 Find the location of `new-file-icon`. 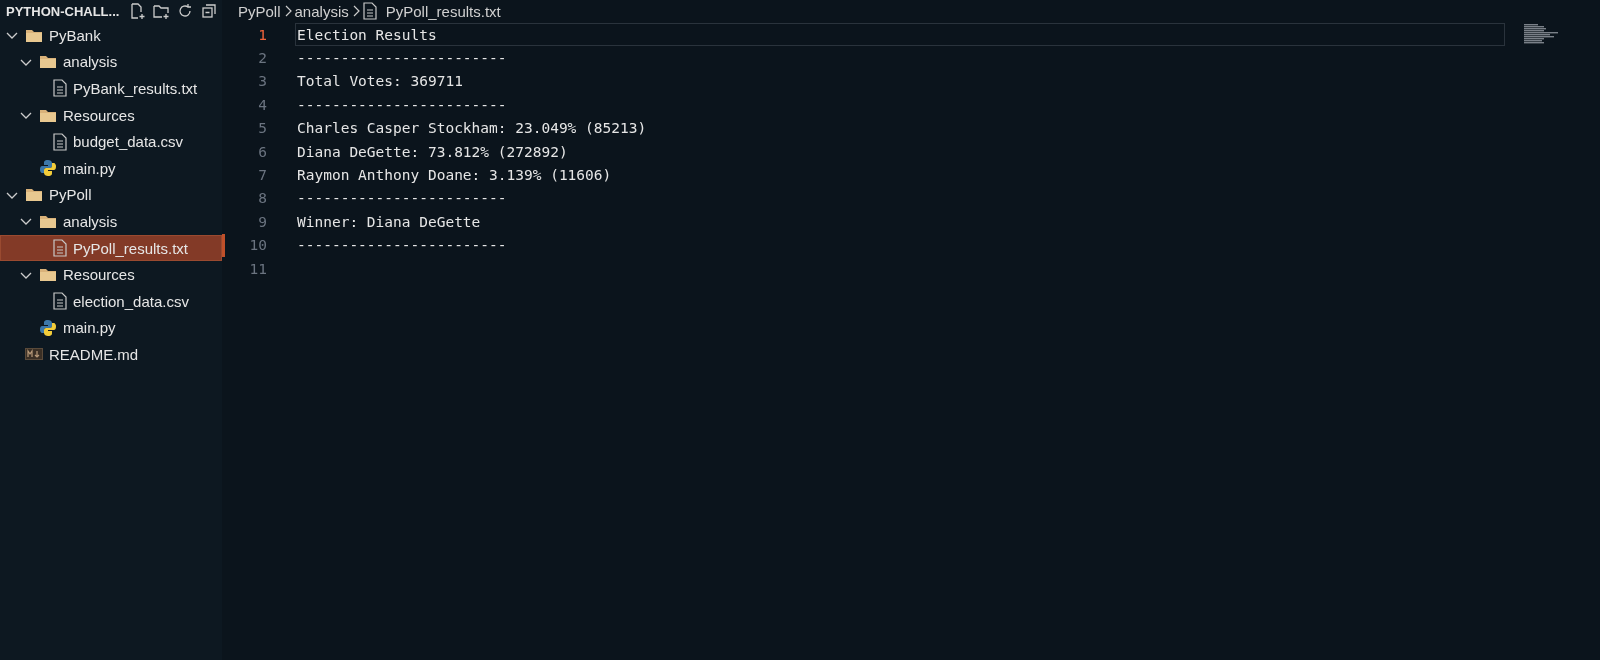

new-file-icon is located at coordinates (137, 11).